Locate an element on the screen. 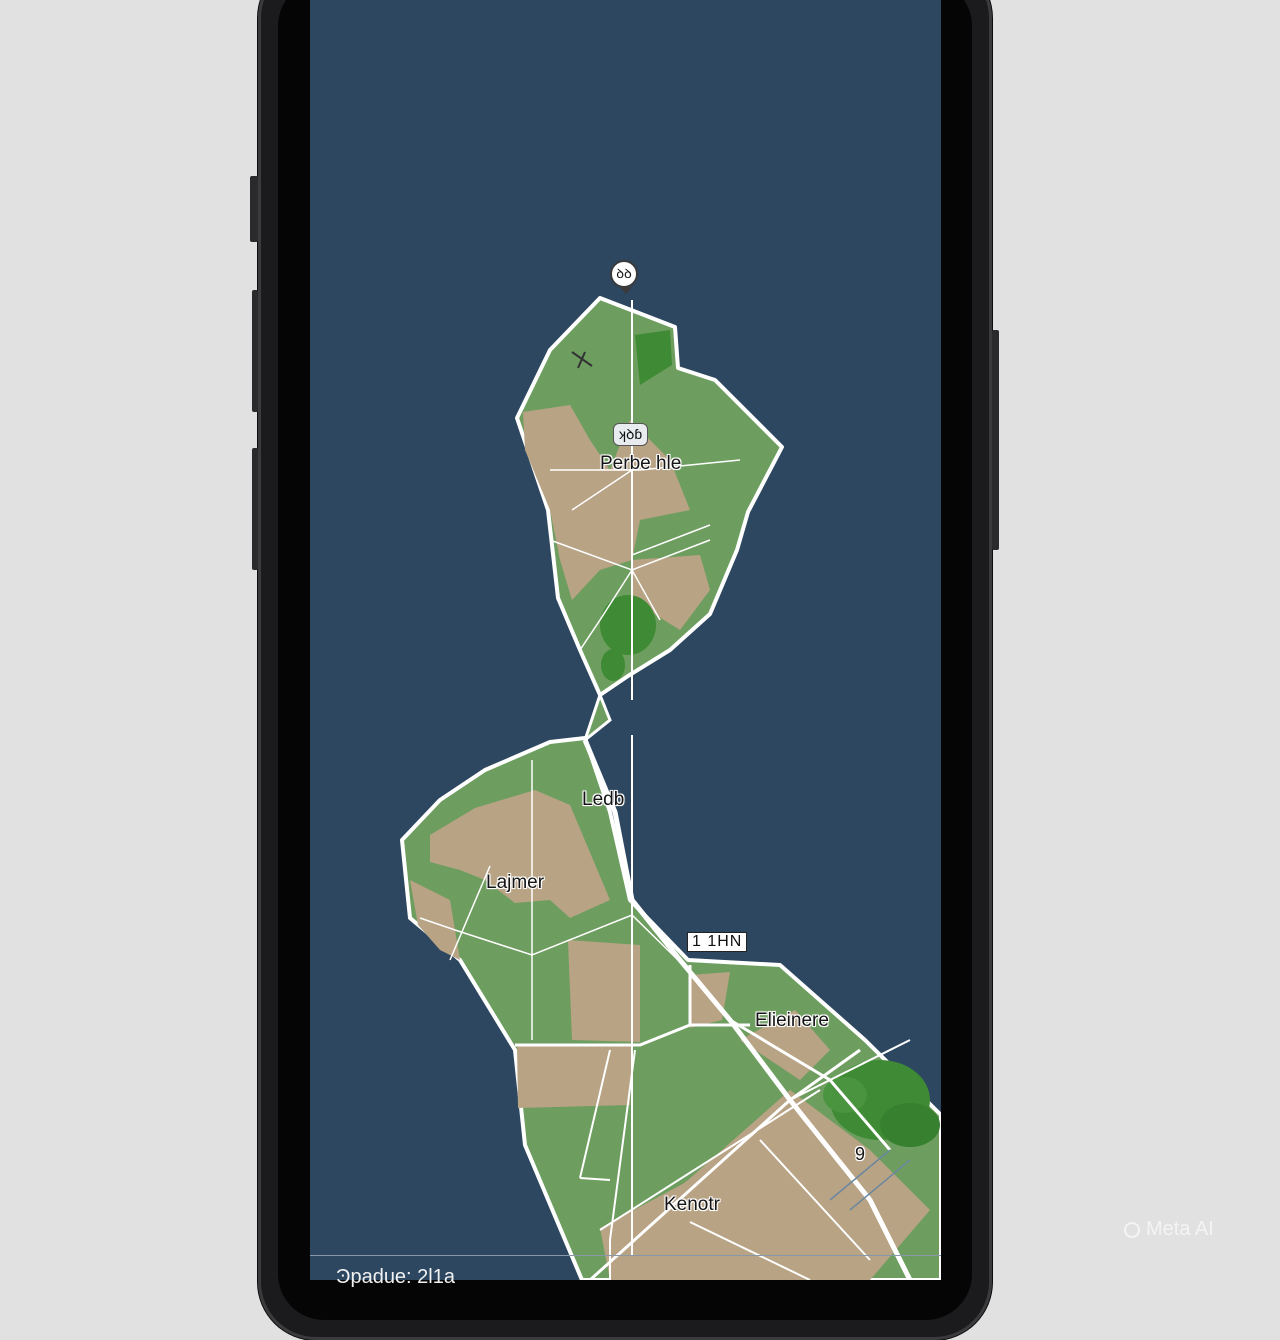 Image resolution: width=1280 pixels, height=1340 pixels. route-marker: 1 1HN is located at coordinates (717, 942).